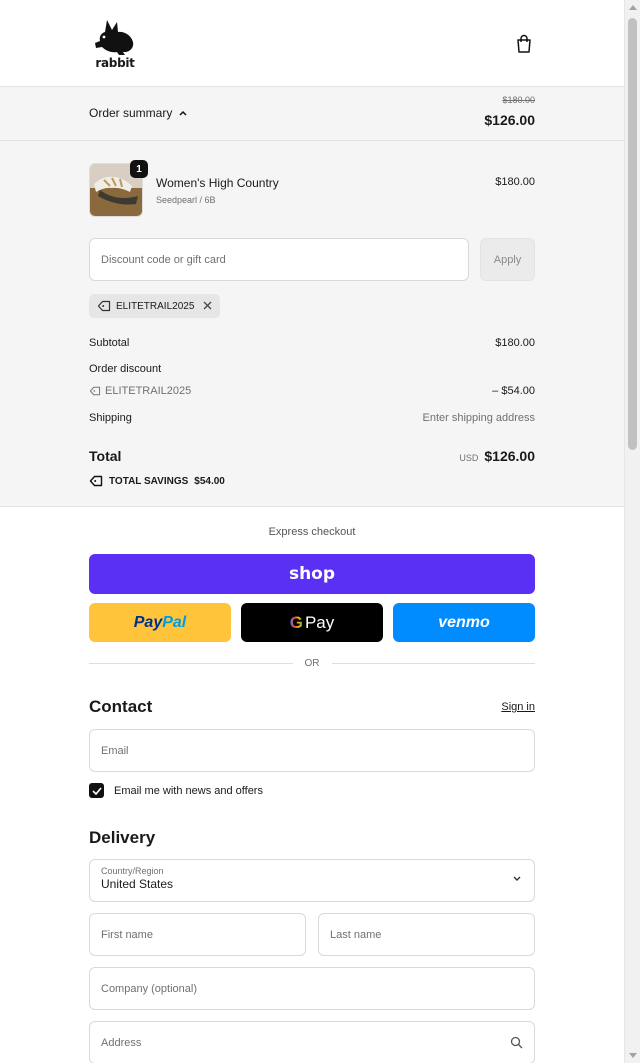  Describe the element at coordinates (137, 884) in the screenshot. I see `country-value: United States` at that location.